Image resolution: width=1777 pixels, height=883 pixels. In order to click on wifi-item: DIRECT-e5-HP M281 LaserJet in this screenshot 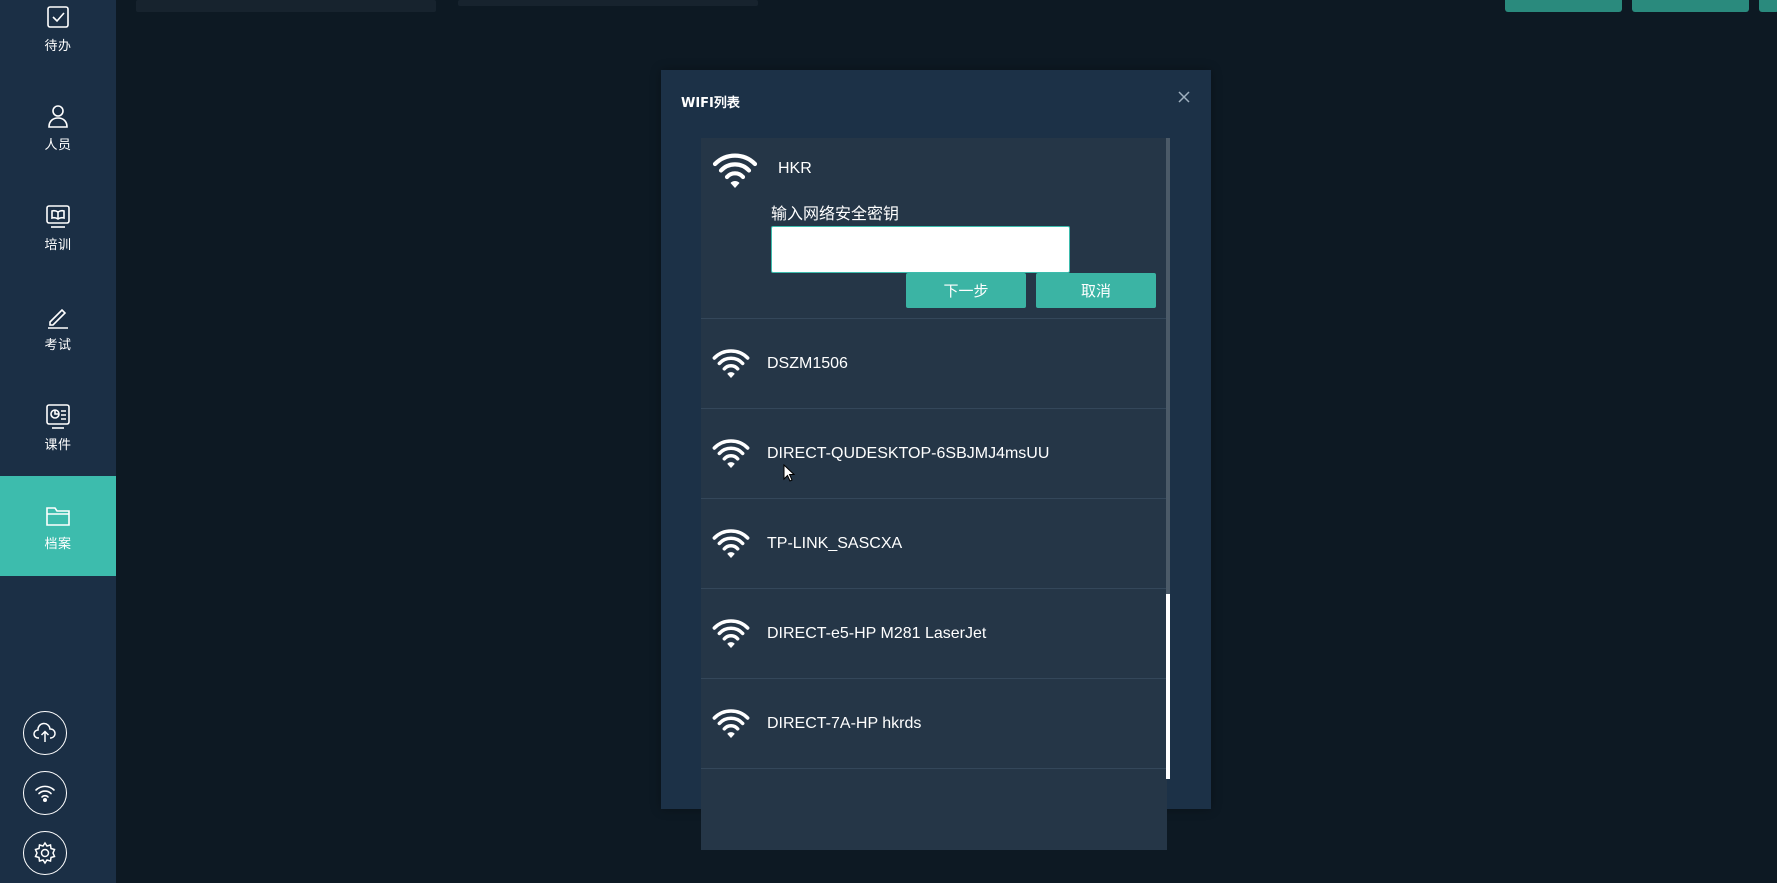, I will do `click(934, 634)`.